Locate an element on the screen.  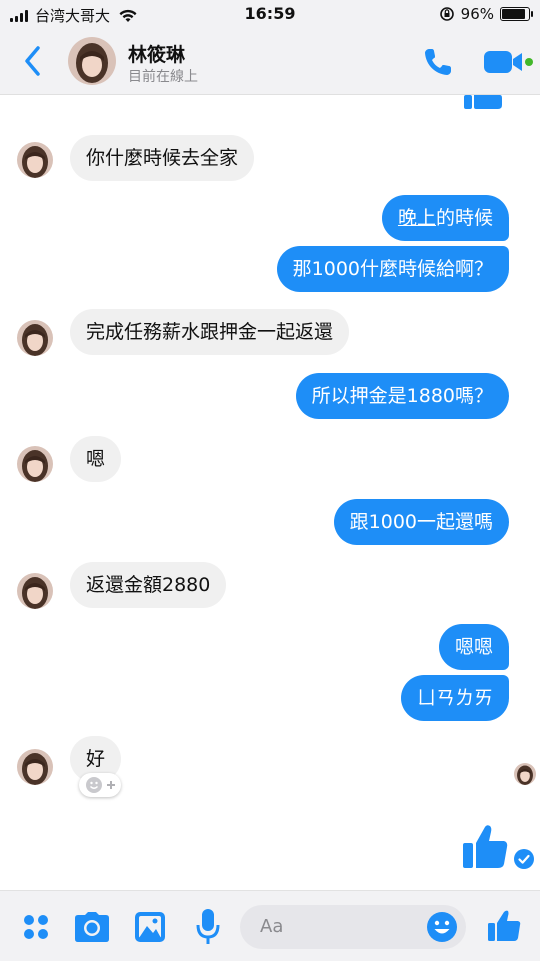
battery-percent: 96% is located at coordinates (477, 14).